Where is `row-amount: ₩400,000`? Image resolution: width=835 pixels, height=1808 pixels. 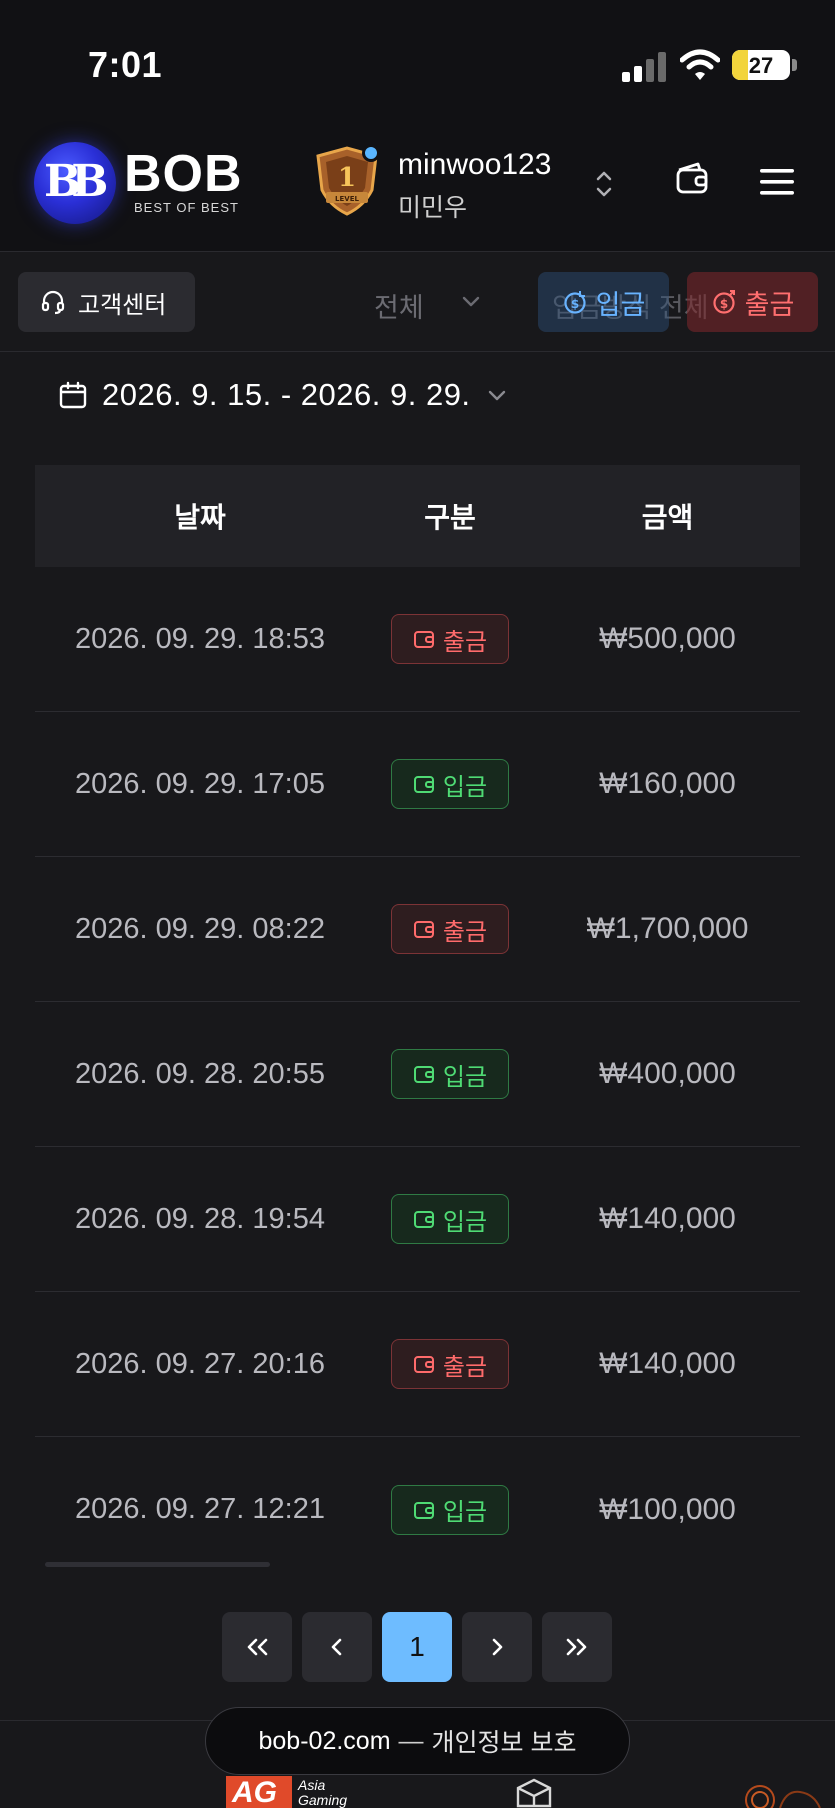 row-amount: ₩400,000 is located at coordinates (667, 1073).